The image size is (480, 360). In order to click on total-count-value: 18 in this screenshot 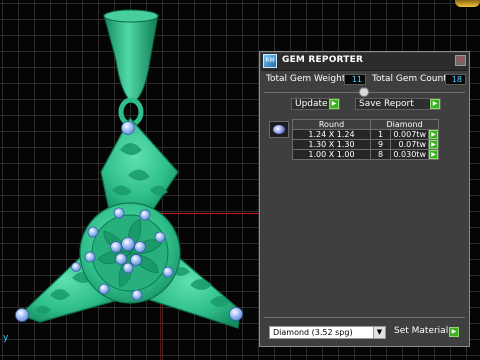, I will do `click(455, 79)`.